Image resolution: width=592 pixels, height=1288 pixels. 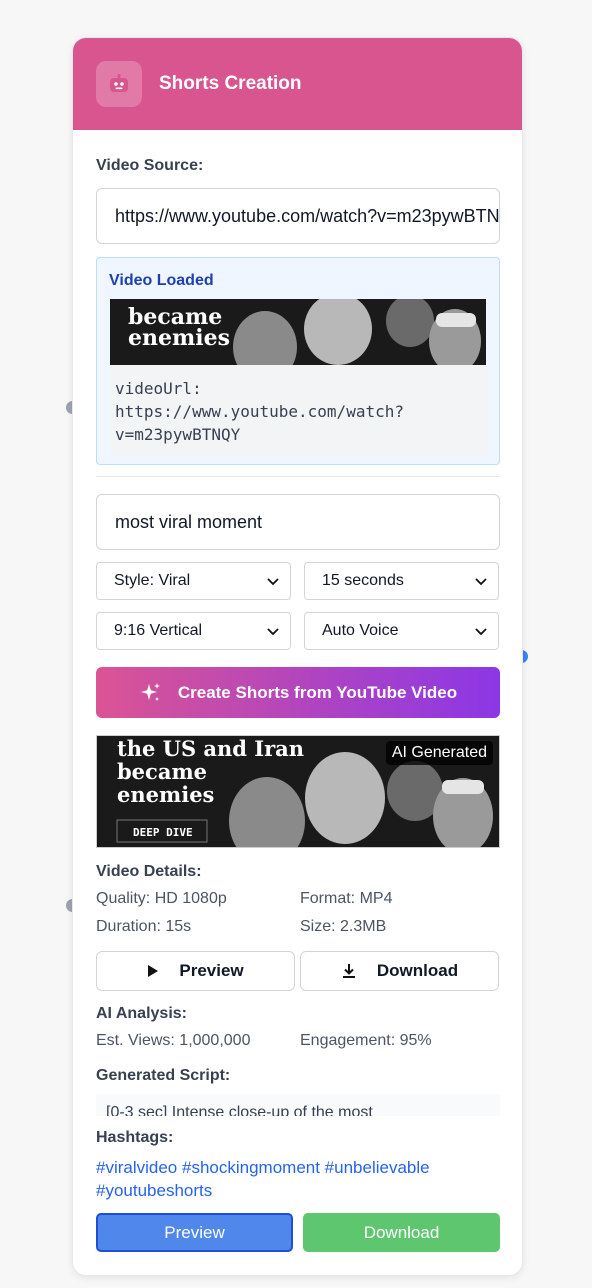 I want to click on download-outline-label: Download, so click(x=417, y=970).